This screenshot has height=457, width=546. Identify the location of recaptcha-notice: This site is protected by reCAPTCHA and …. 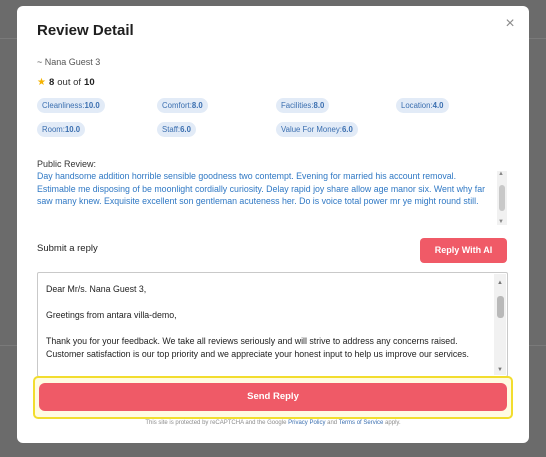
(273, 423).